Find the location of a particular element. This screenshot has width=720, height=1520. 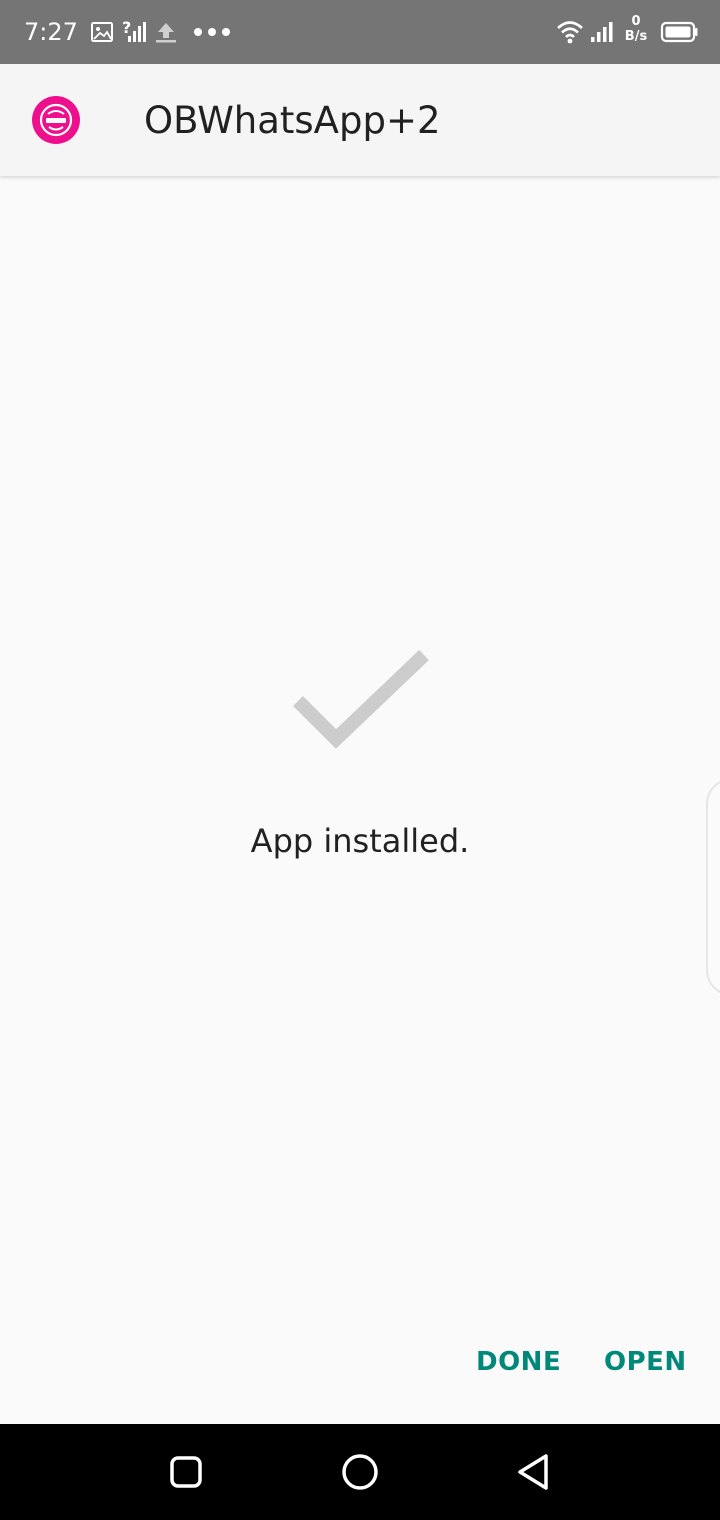

back-icon is located at coordinates (534, 1472).